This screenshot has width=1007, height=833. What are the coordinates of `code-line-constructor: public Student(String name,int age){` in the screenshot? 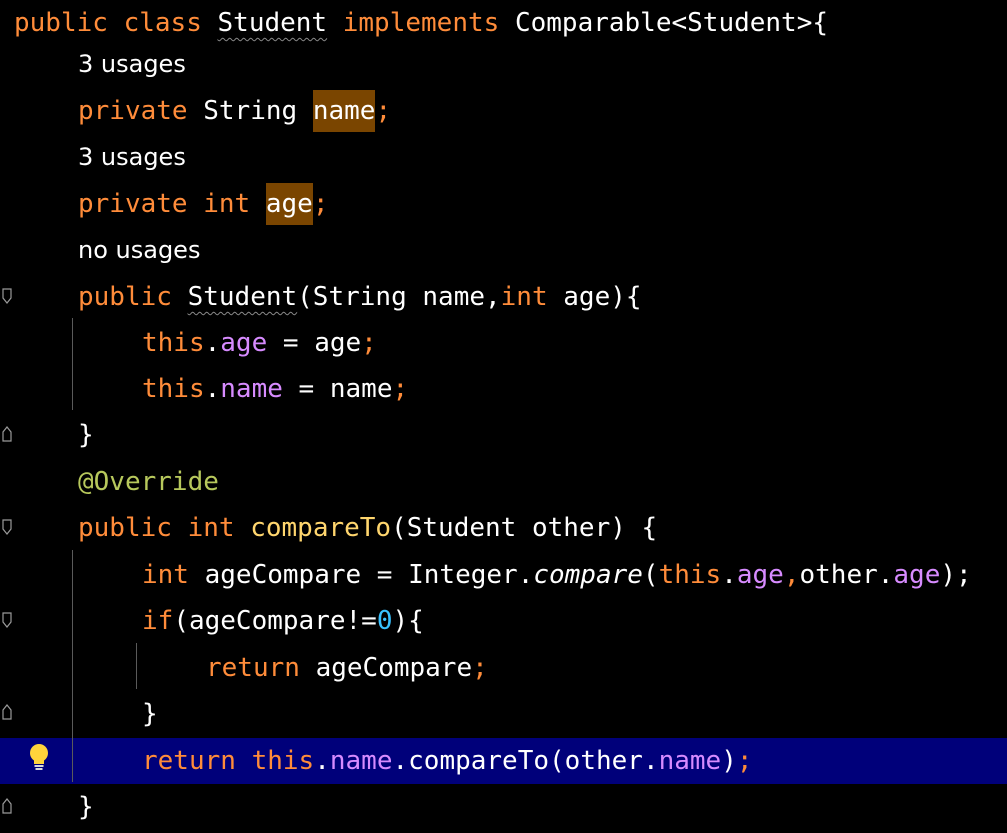 It's located at (542, 297).